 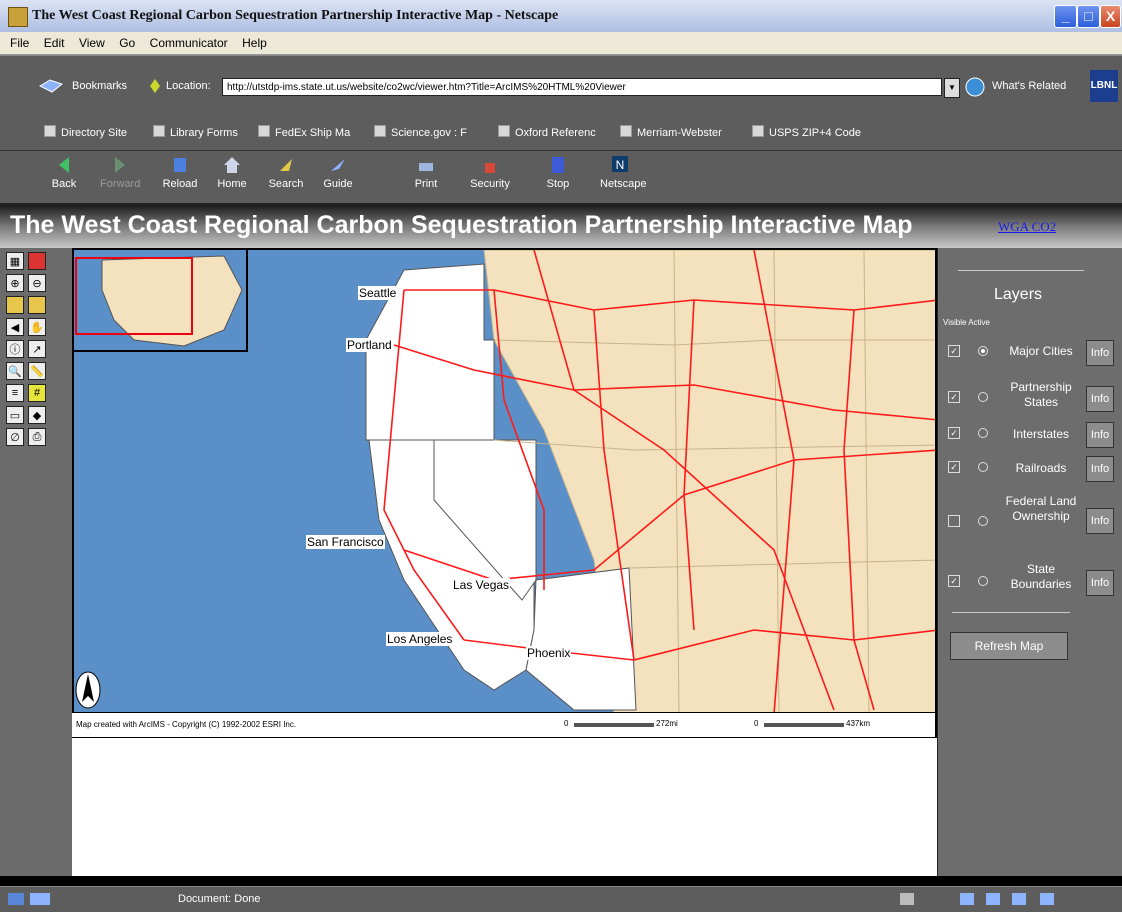 I want to click on url-dropdown-icon: ▼, so click(x=952, y=88).